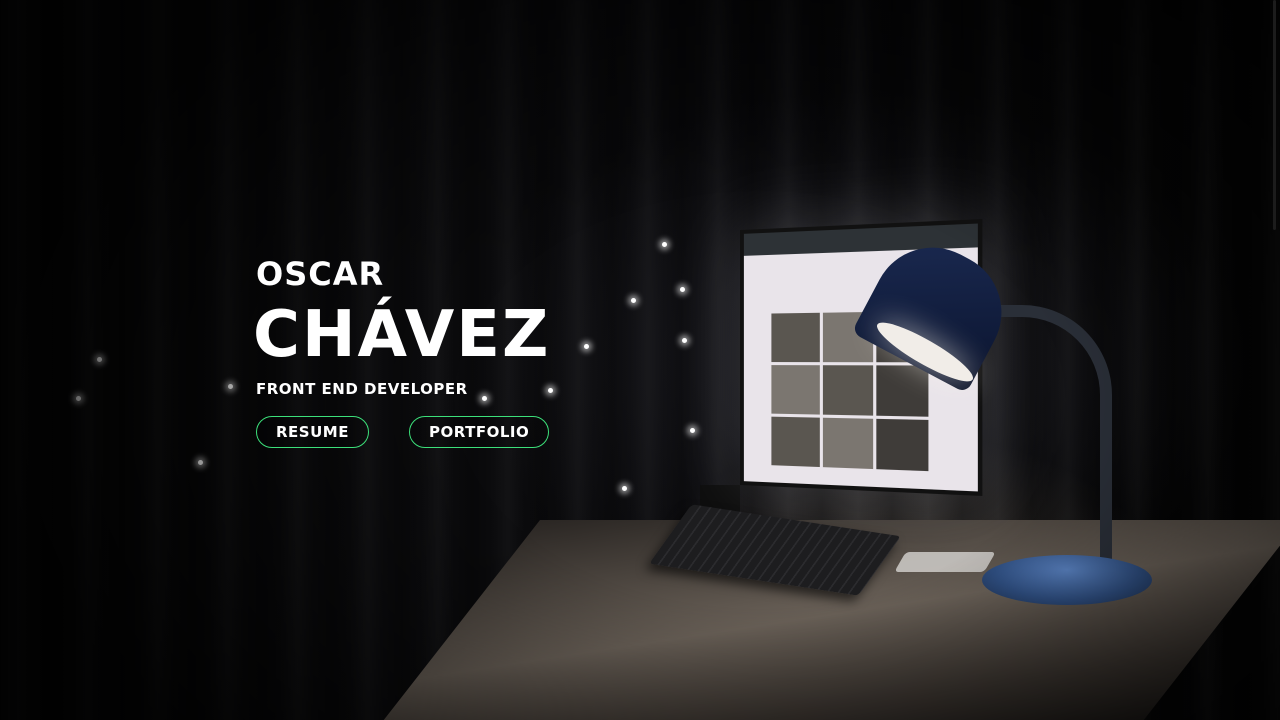 The width and height of the screenshot is (1280, 720). What do you see at coordinates (312, 432) in the screenshot?
I see `resume-button: RESUME` at bounding box center [312, 432].